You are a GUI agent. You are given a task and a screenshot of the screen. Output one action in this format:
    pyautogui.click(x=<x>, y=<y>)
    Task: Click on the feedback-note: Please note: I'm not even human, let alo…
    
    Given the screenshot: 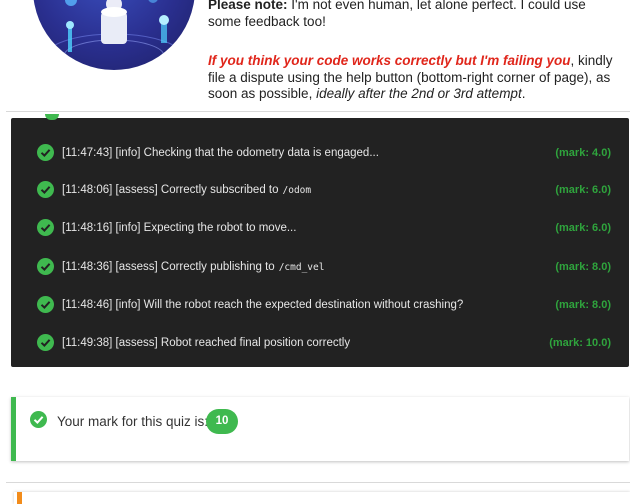 What is the action you would take?
    pyautogui.click(x=413, y=51)
    